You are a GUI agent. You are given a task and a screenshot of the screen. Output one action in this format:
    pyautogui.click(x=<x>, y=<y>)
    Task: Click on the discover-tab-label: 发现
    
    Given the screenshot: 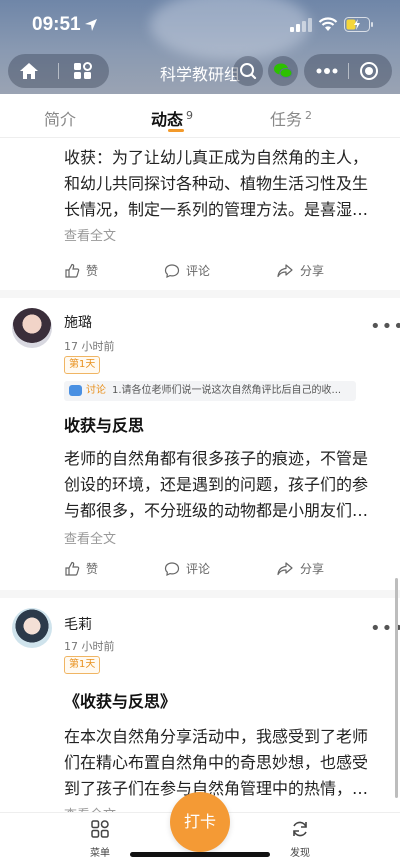 What is the action you would take?
    pyautogui.click(x=300, y=853)
    